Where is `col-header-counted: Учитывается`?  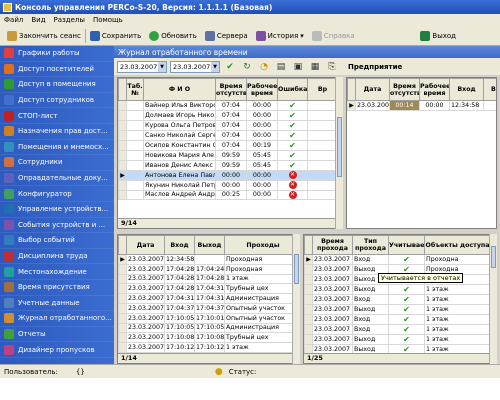
col-header-counted: Учитывается is located at coordinates (406, 245).